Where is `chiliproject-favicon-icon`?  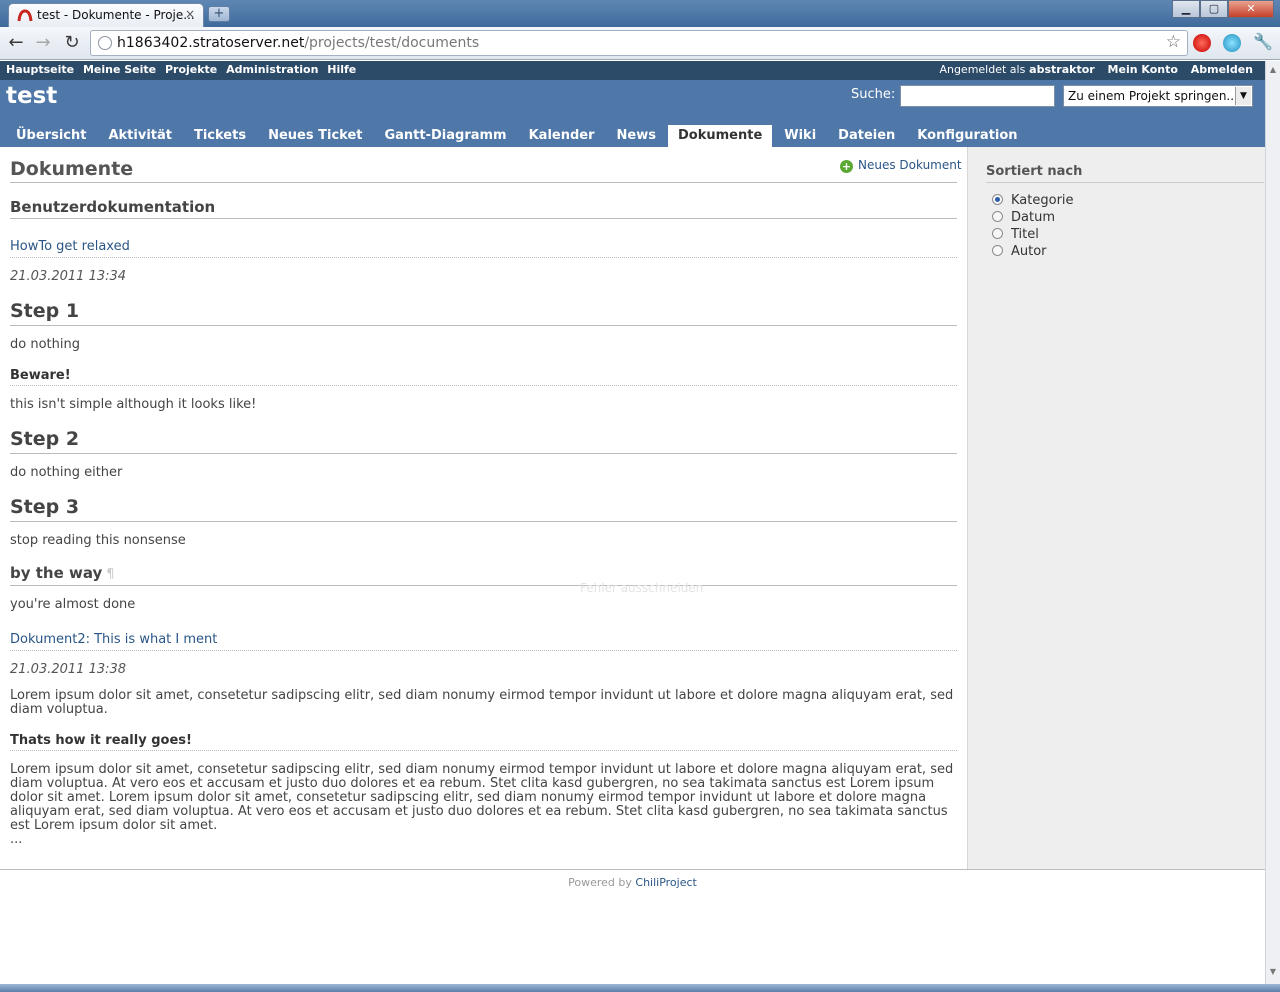 chiliproject-favicon-icon is located at coordinates (25, 15).